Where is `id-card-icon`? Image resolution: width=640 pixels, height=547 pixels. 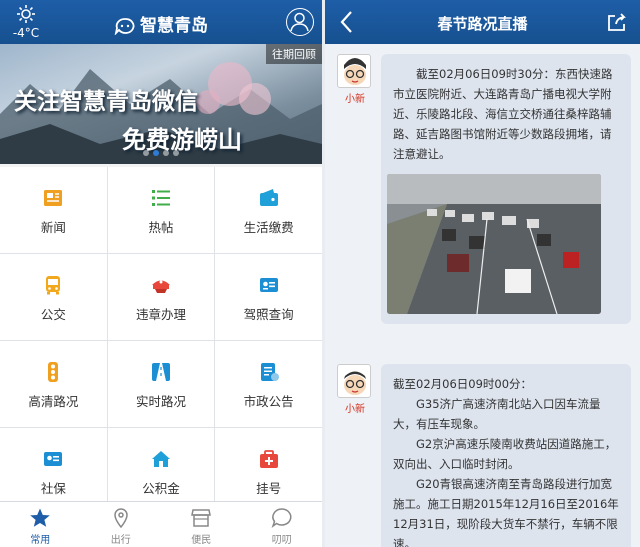 id-card-icon is located at coordinates (53, 459).